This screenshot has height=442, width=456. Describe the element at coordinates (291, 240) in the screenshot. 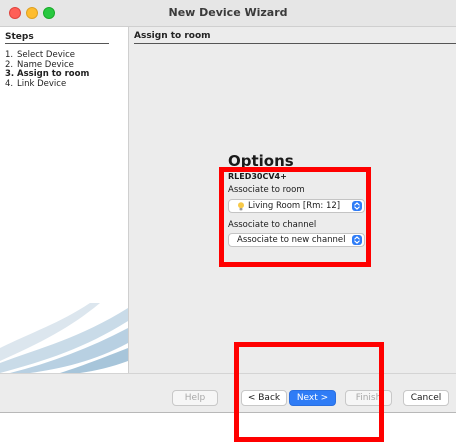

I see `channel-select-value: Associate to new channel` at that location.